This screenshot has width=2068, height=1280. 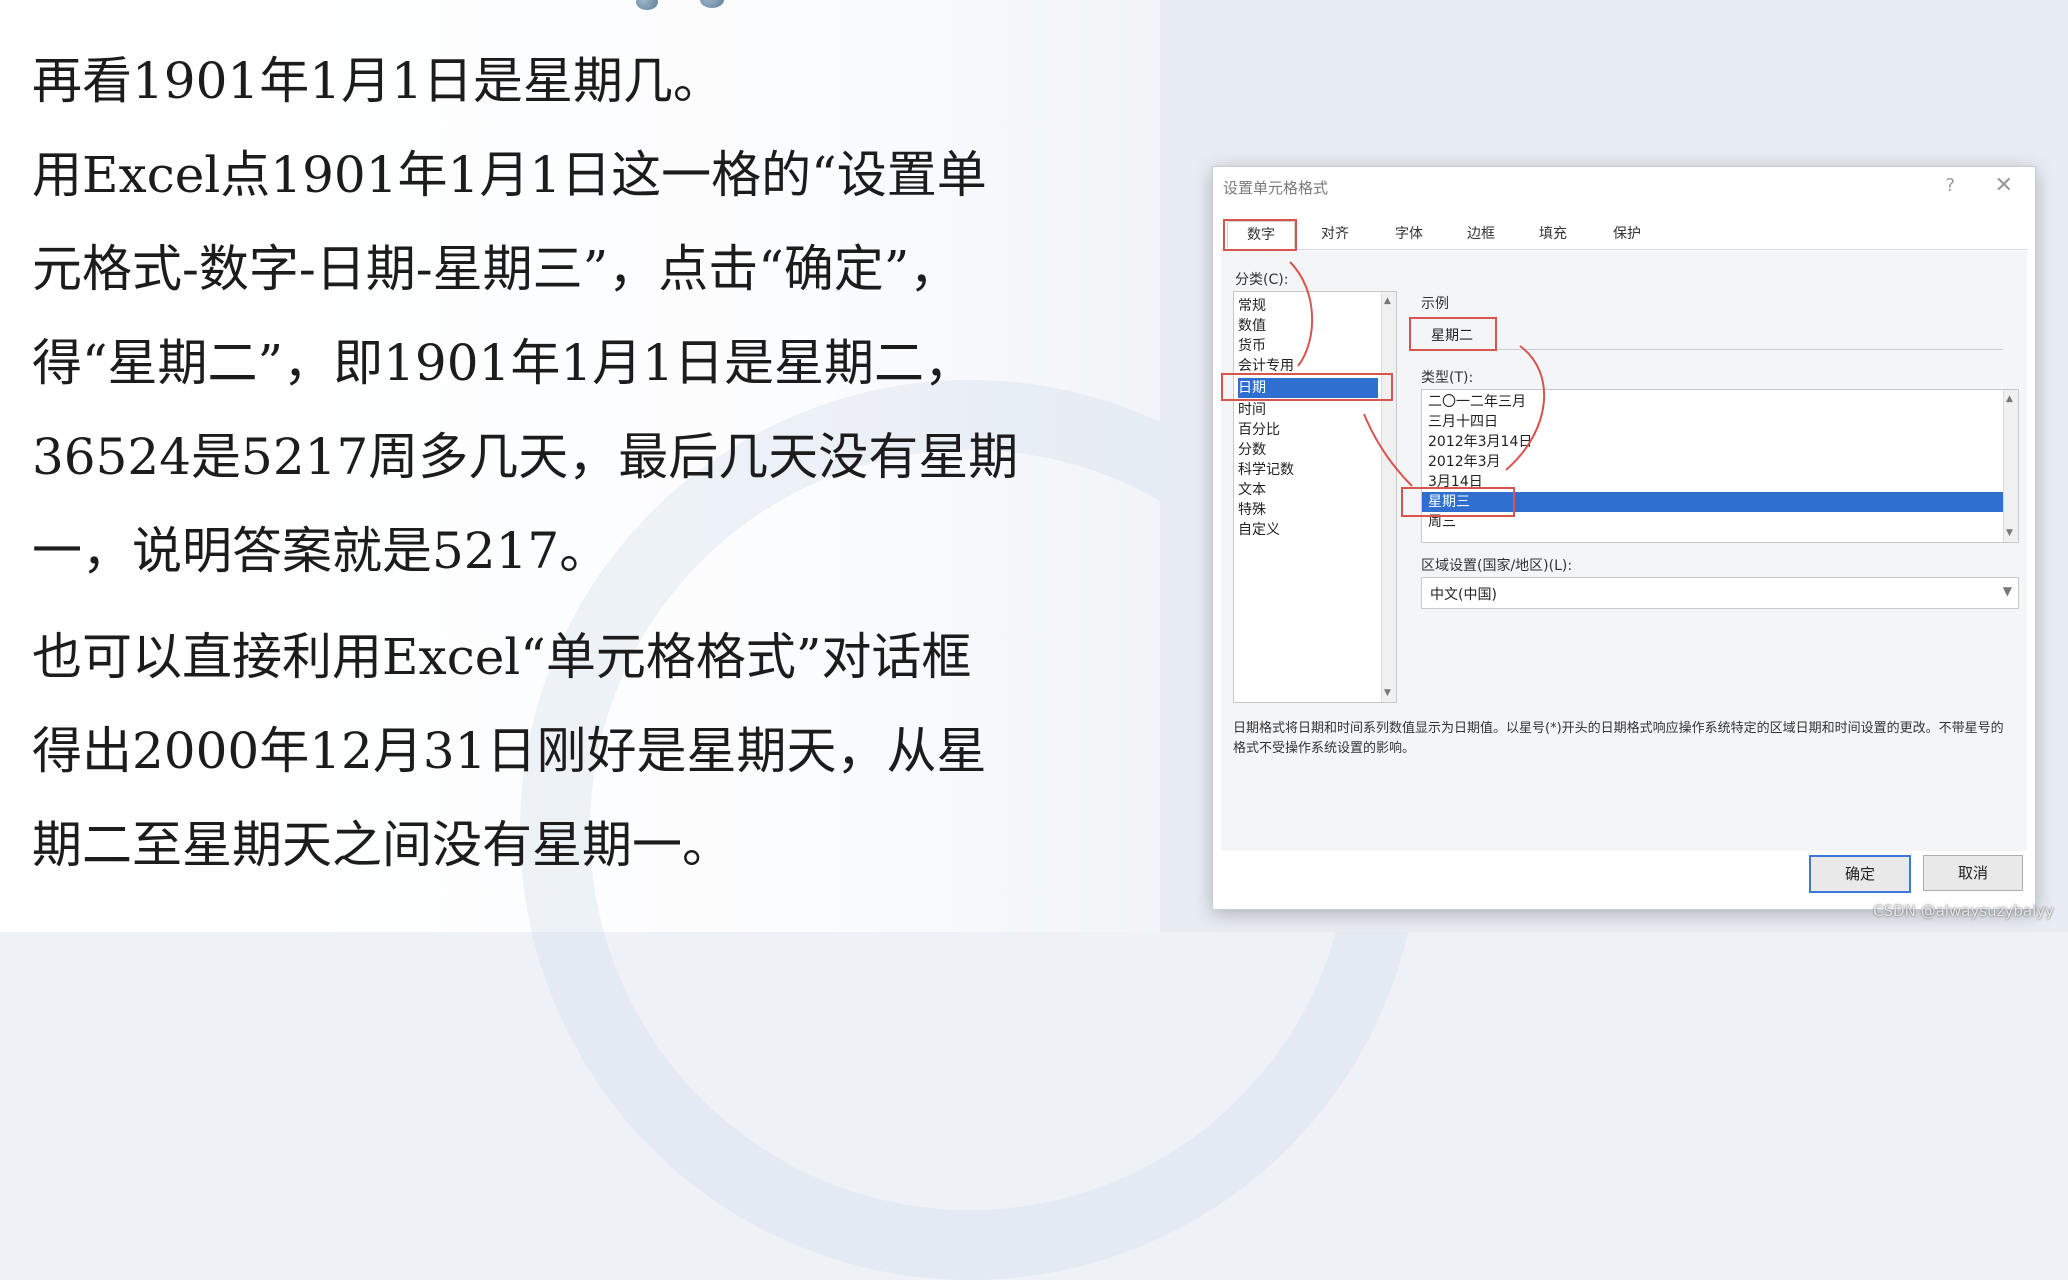 What do you see at coordinates (1308, 346) in the screenshot?
I see `category-item: 货币` at bounding box center [1308, 346].